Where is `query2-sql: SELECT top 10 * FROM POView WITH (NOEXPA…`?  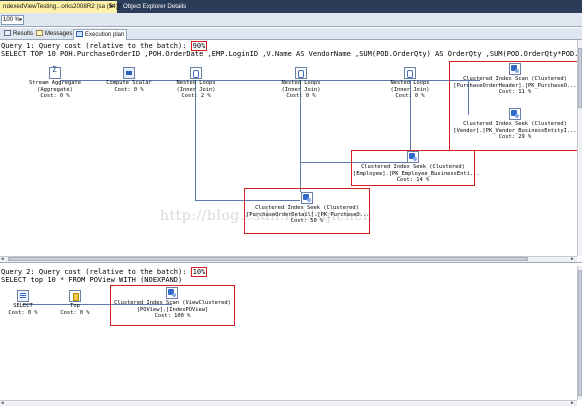 query2-sql: SELECT top 10 * FROM POView WITH (NOEXPA… is located at coordinates (92, 280).